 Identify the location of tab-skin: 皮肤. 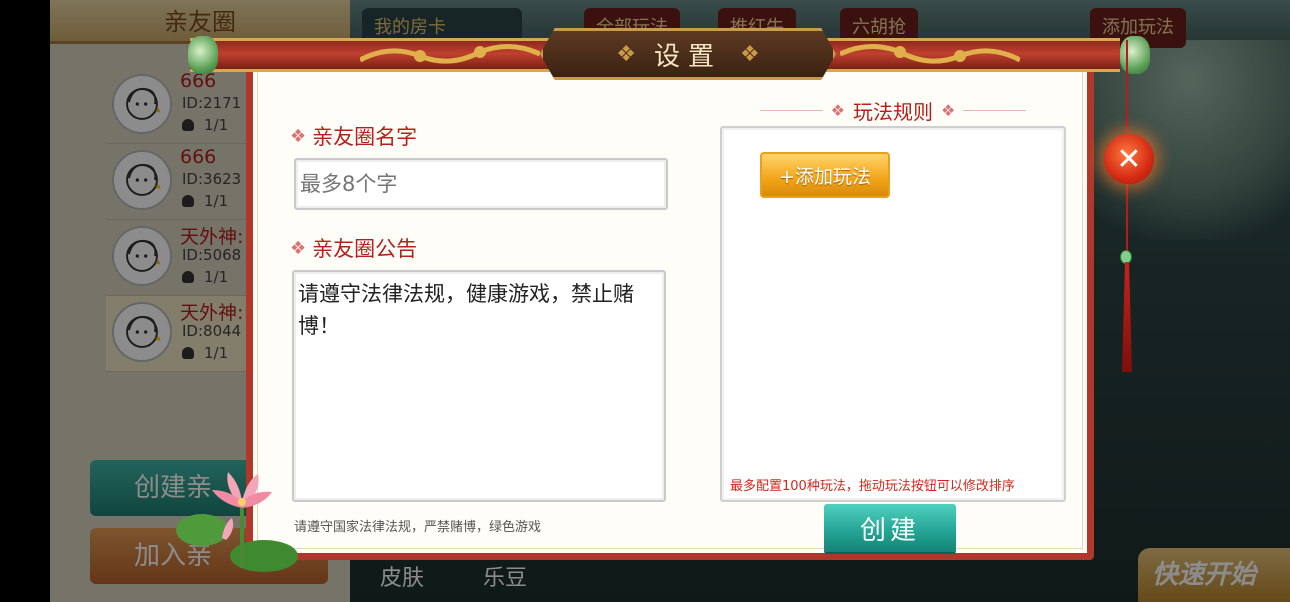
(402, 578).